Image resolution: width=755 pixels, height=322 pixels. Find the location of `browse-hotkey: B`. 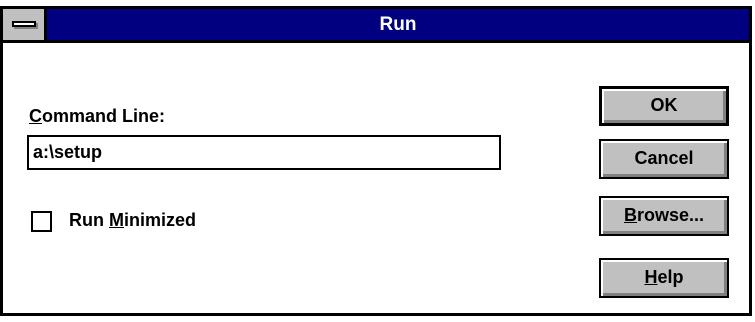

browse-hotkey: B is located at coordinates (630, 215).